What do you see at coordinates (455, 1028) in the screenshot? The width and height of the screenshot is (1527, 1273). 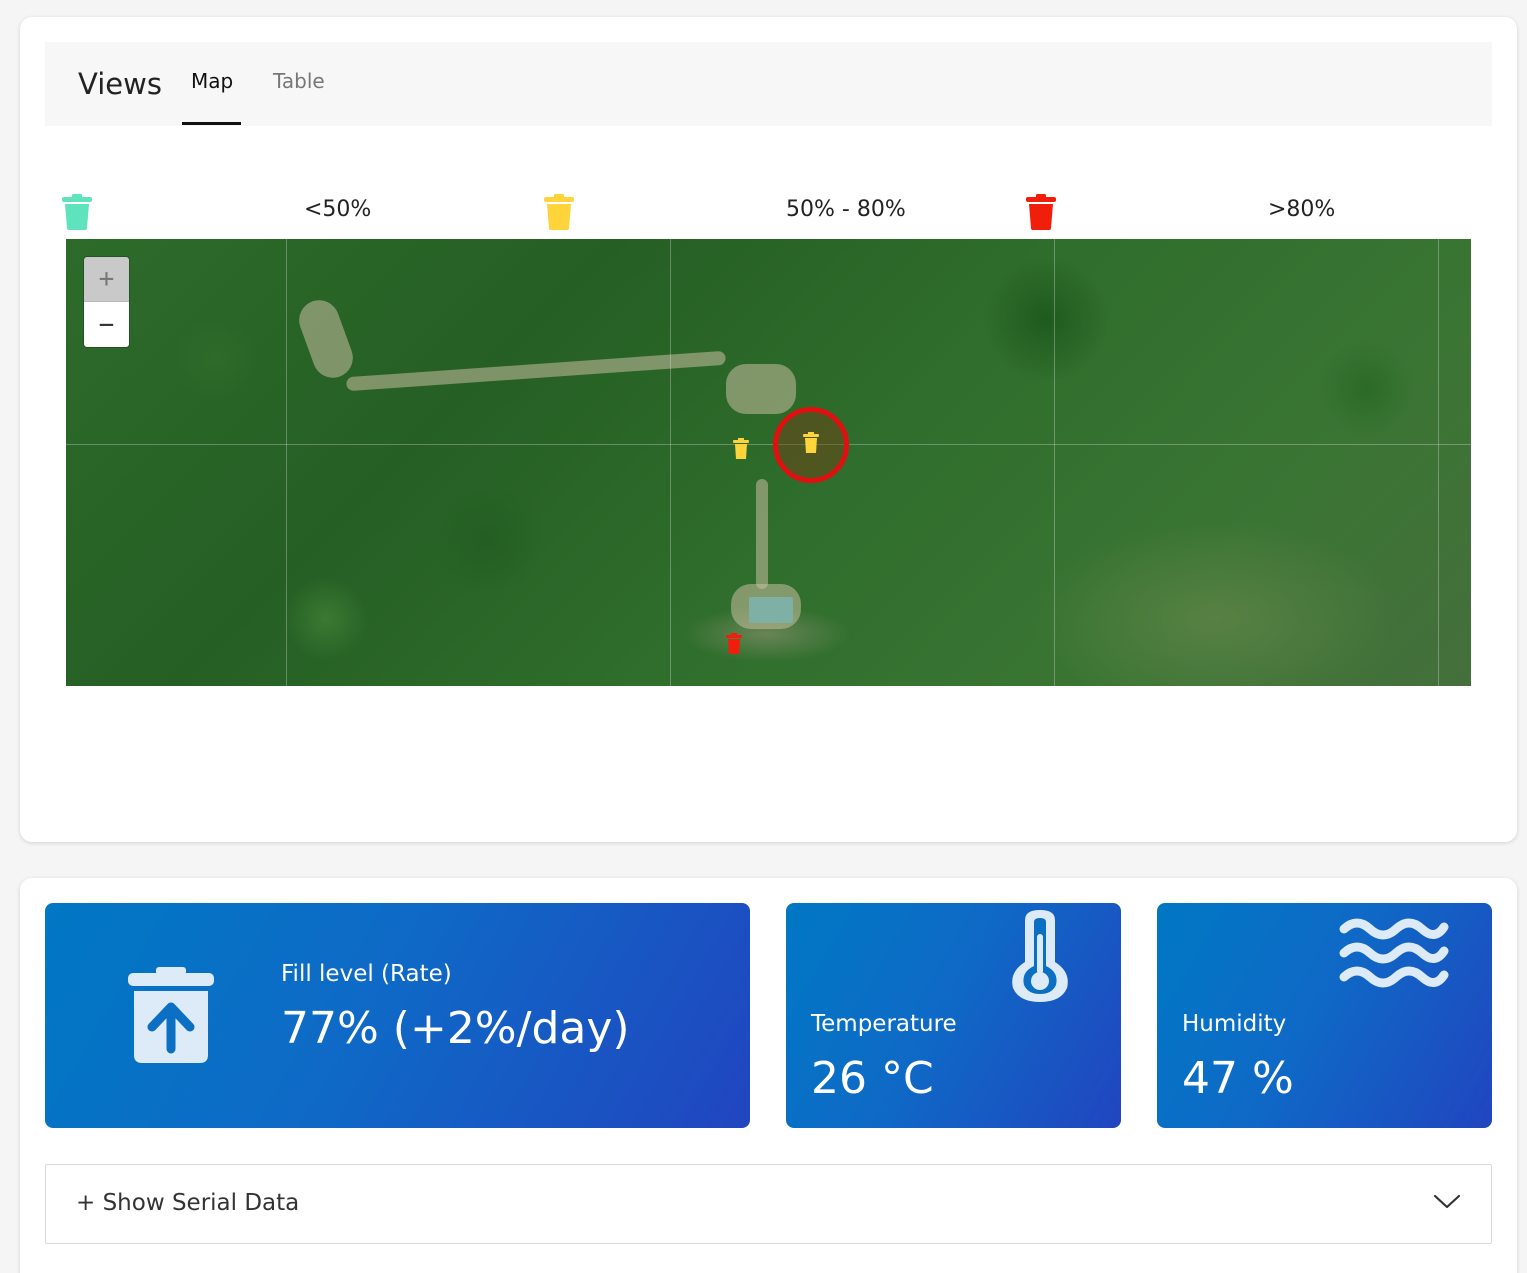 I see `fill-level-value: 77% (+2%/day)` at bounding box center [455, 1028].